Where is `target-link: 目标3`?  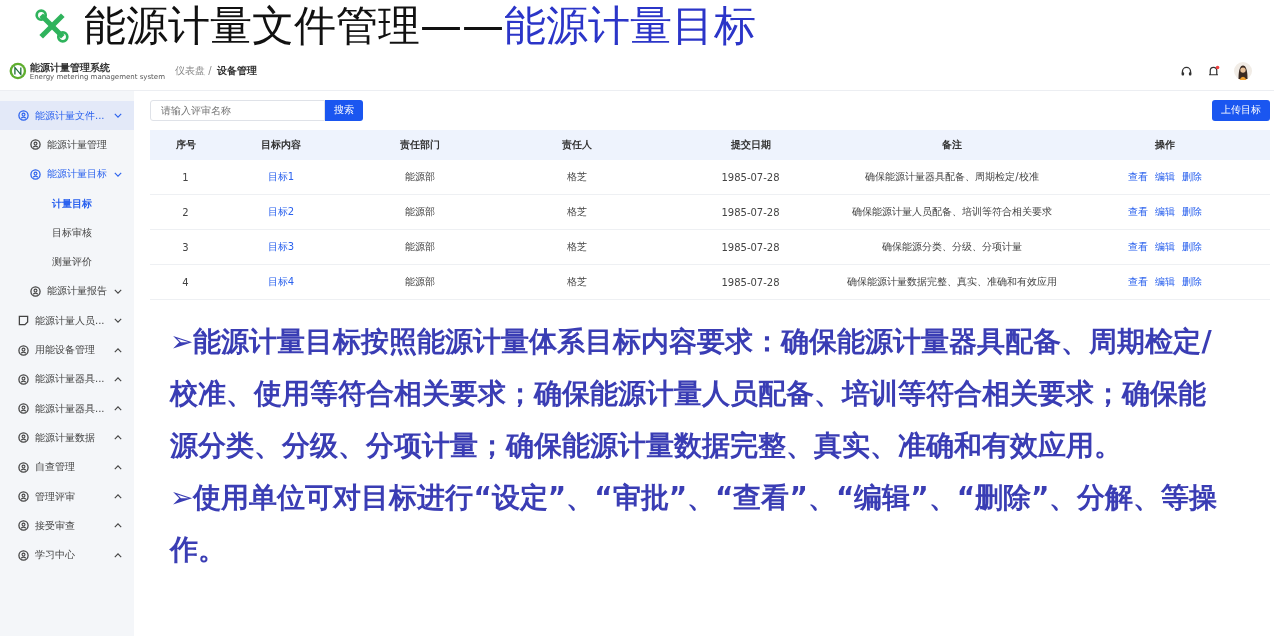
target-link: 目标3 is located at coordinates (281, 246).